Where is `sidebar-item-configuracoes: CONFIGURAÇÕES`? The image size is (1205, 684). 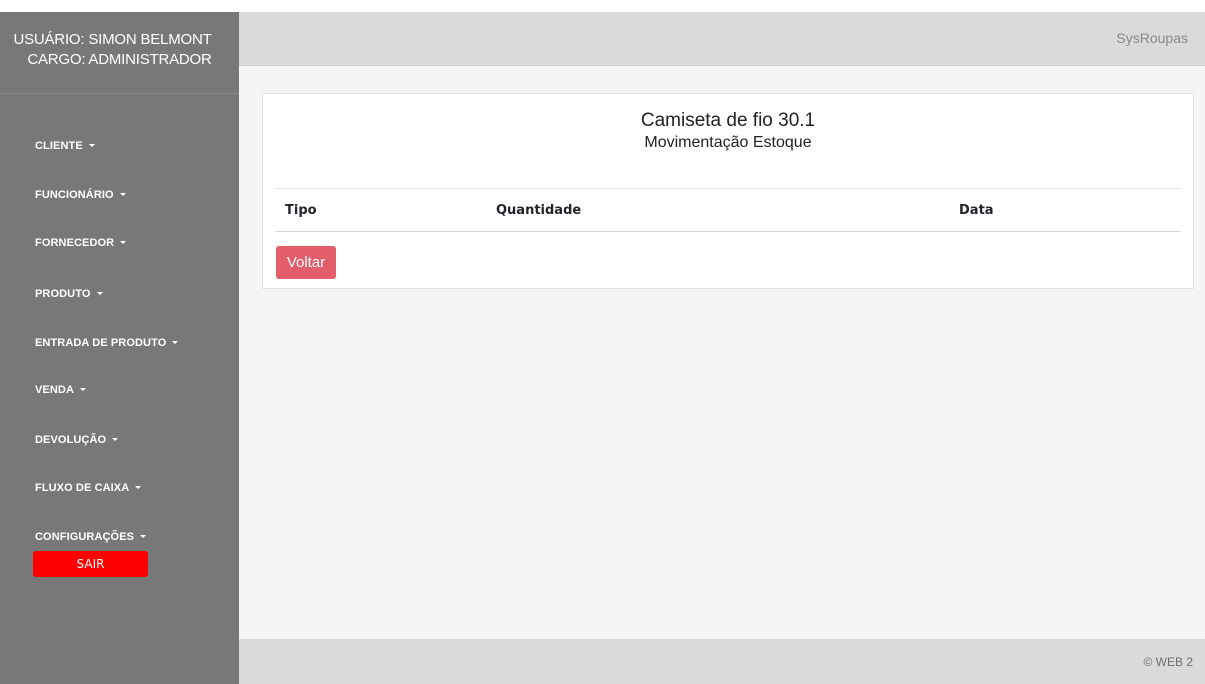 sidebar-item-configuracoes: CONFIGURAÇÕES is located at coordinates (91, 537).